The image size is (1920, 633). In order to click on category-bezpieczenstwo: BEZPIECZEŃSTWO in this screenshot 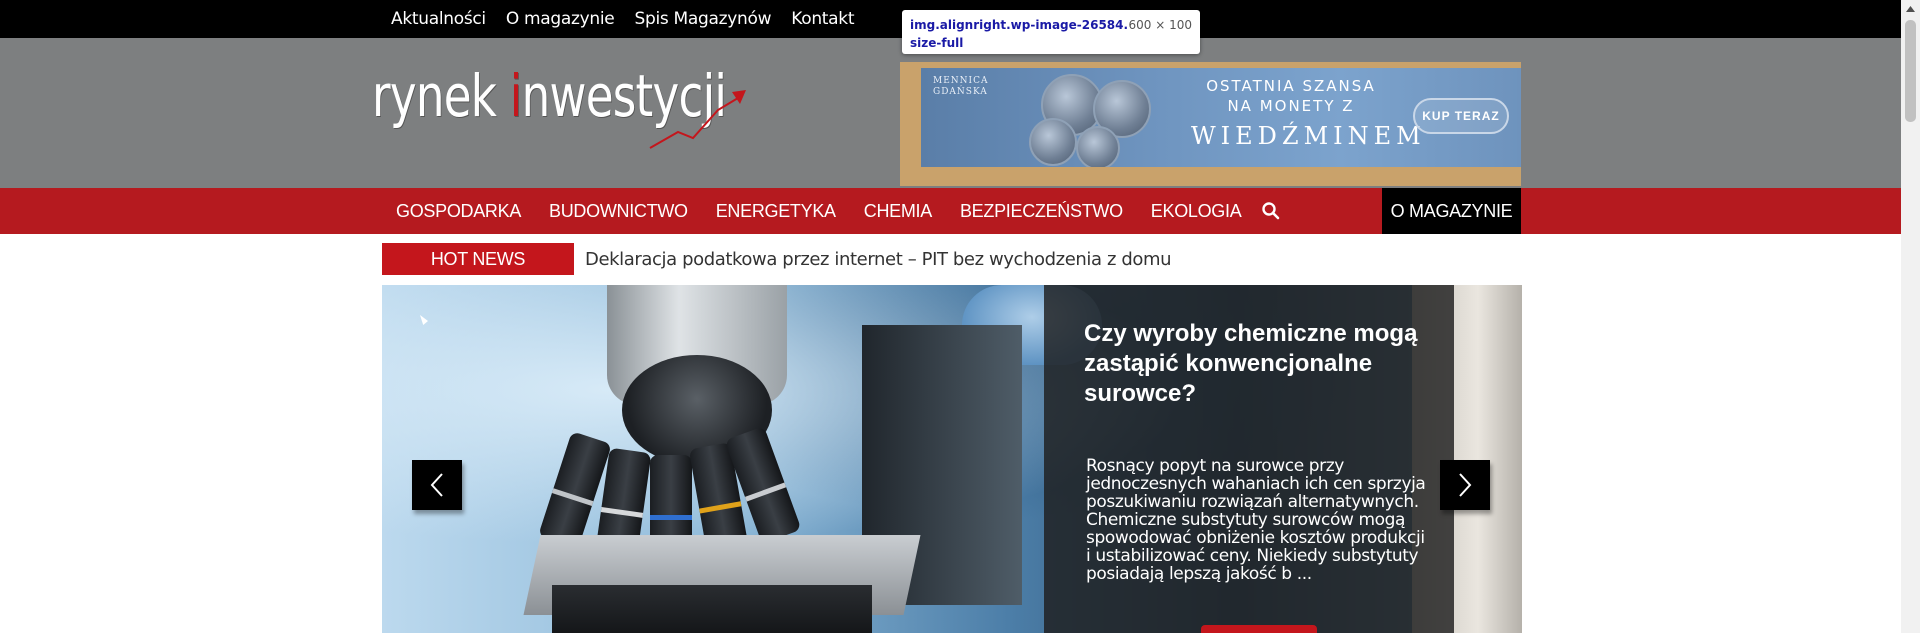, I will do `click(1041, 211)`.